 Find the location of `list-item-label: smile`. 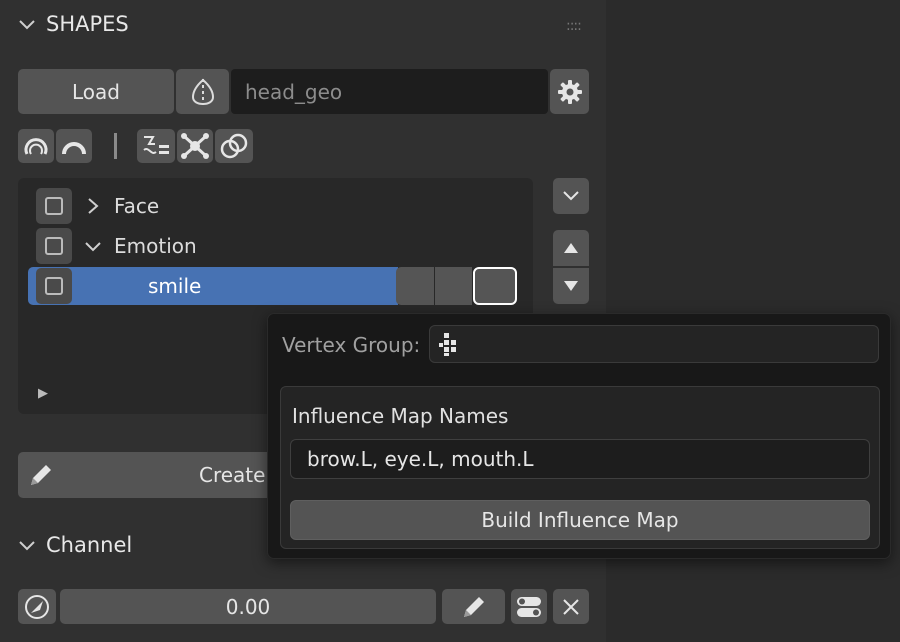

list-item-label: smile is located at coordinates (175, 286).